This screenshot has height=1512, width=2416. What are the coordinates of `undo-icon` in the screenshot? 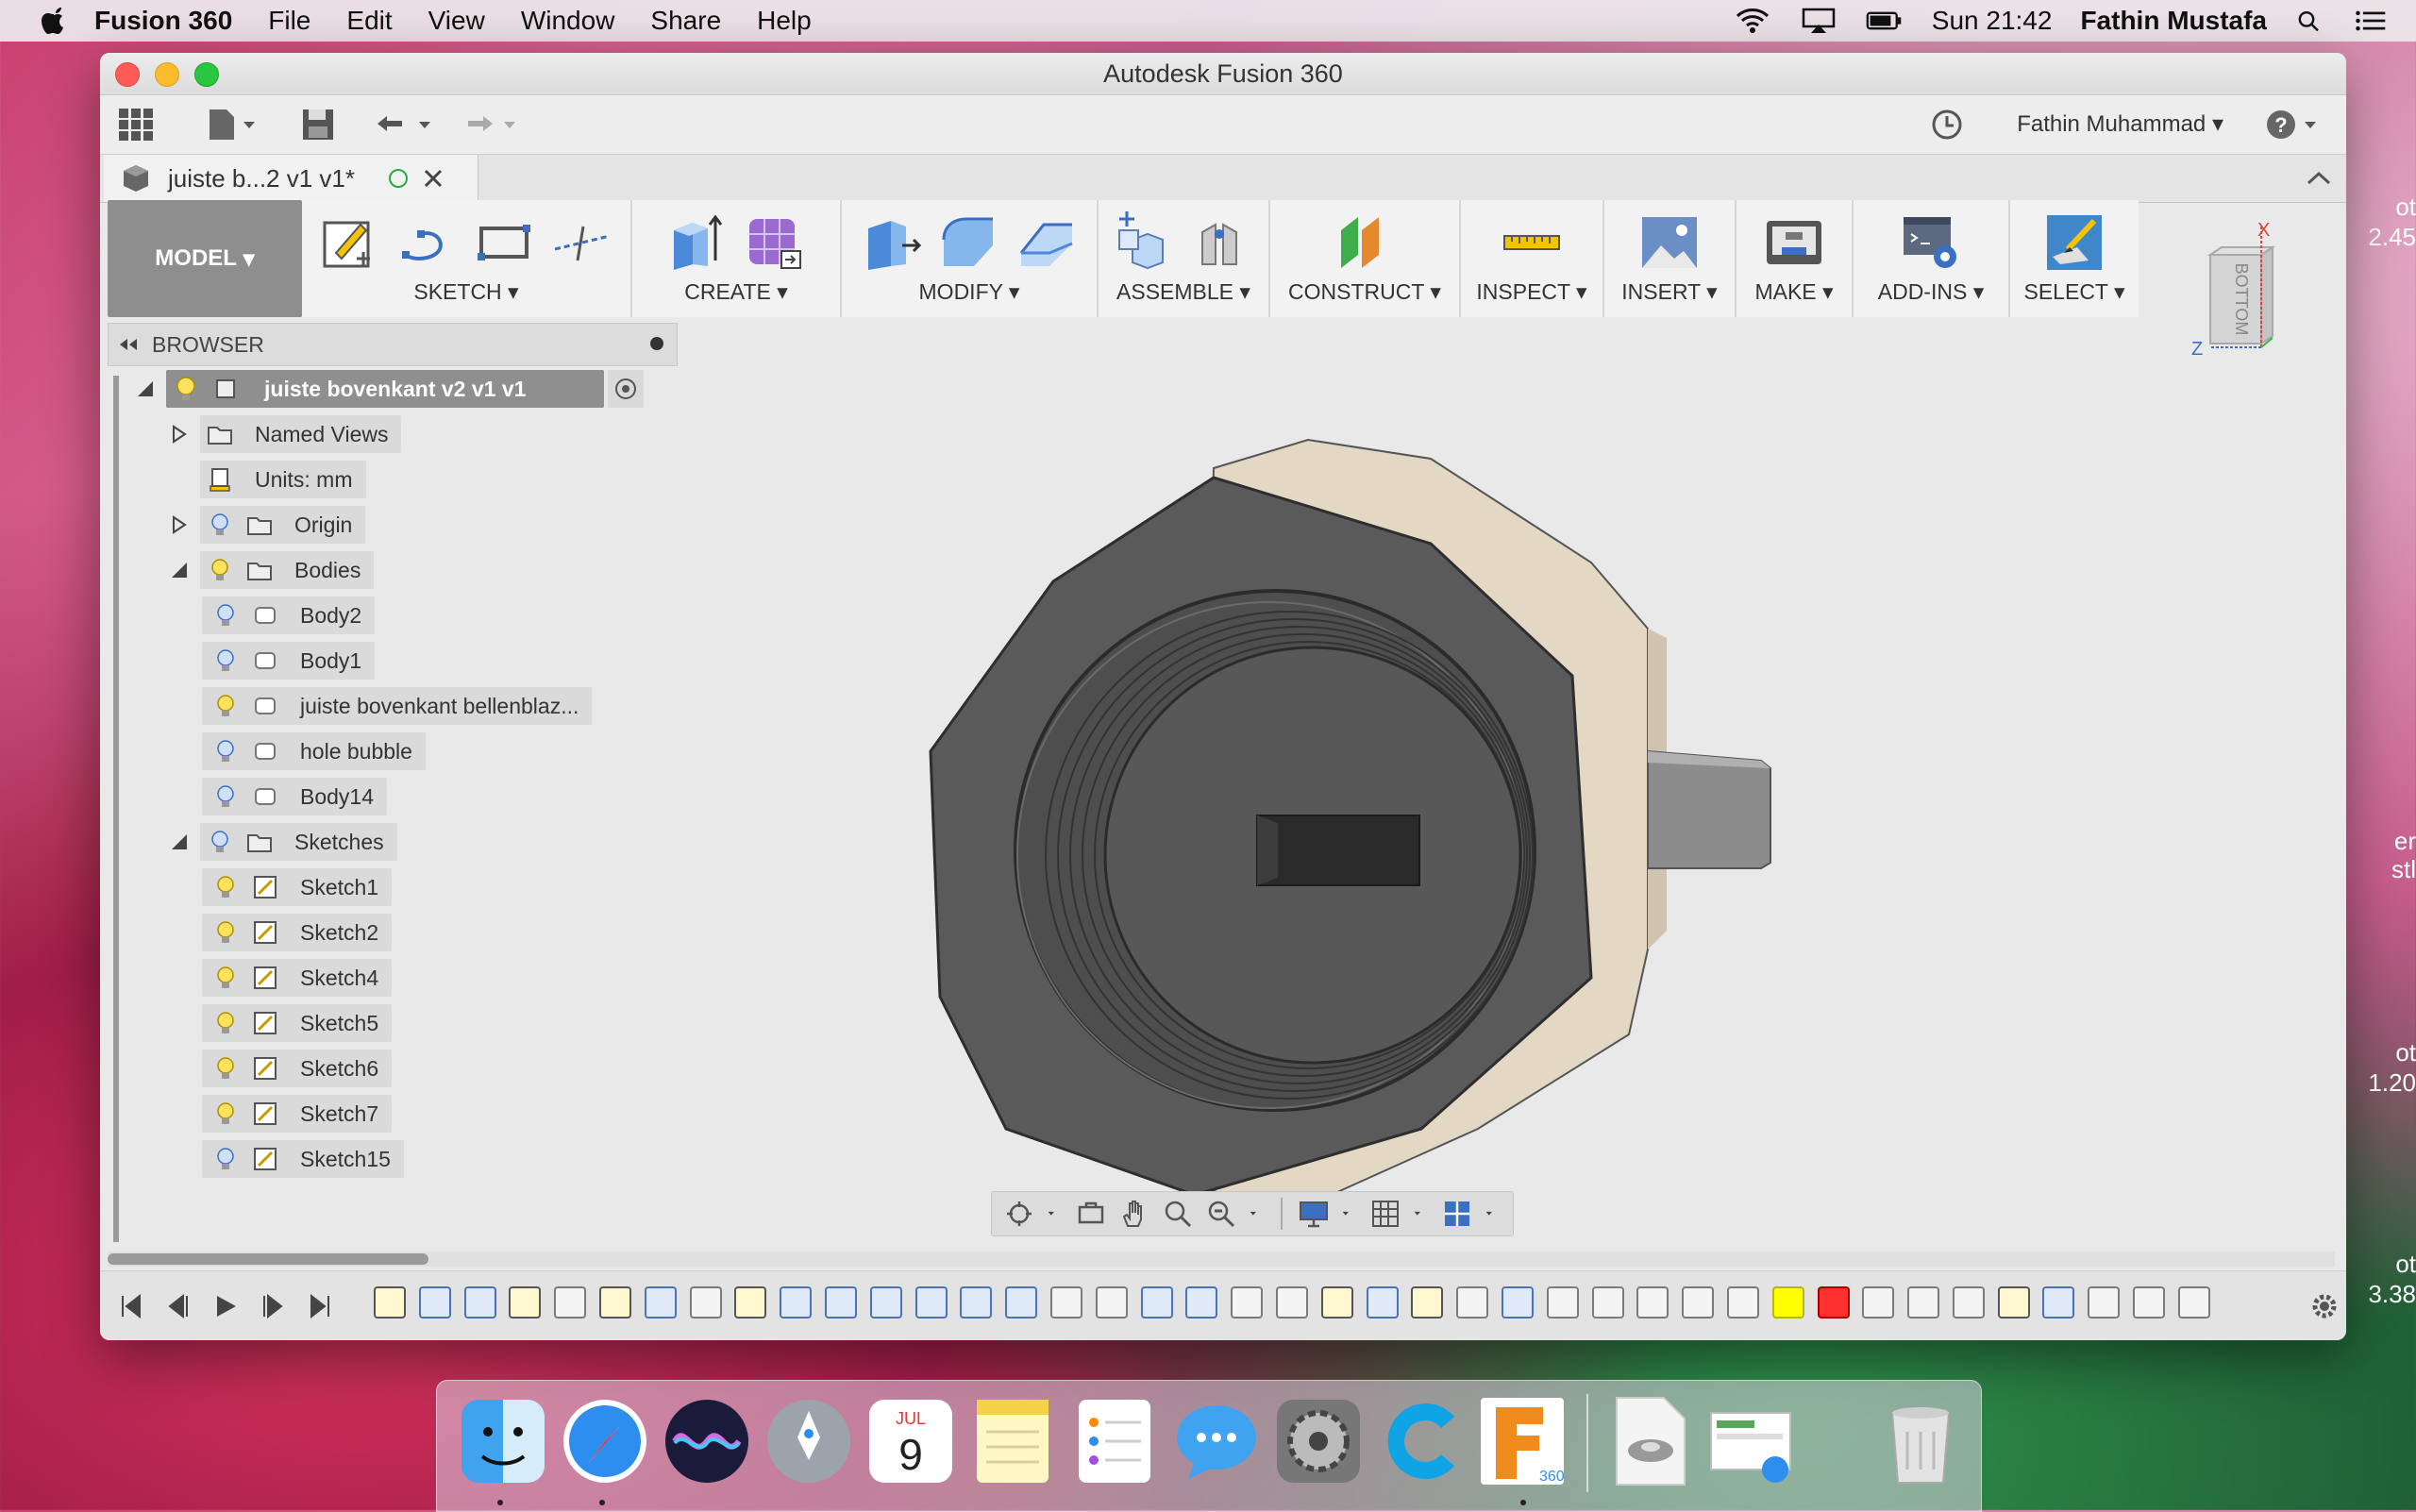 It's located at (407, 125).